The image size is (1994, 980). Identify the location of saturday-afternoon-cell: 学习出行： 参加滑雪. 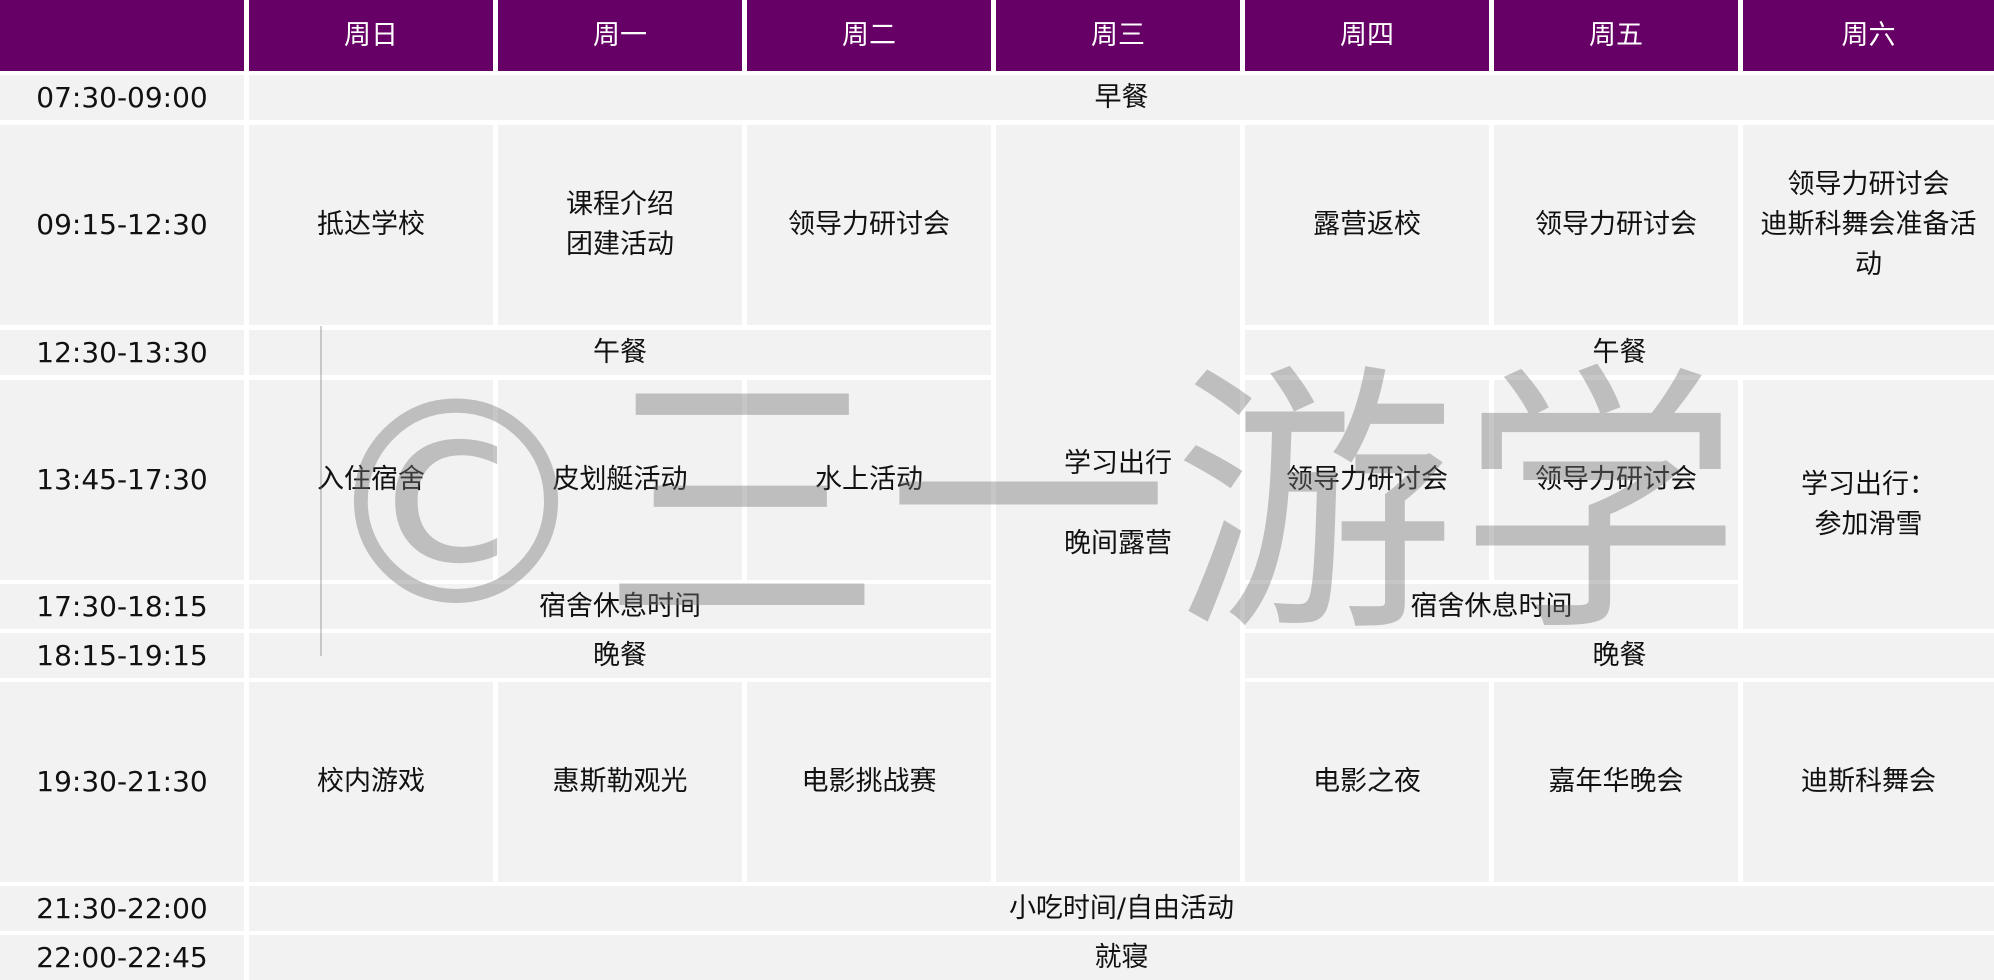
(1868, 504).